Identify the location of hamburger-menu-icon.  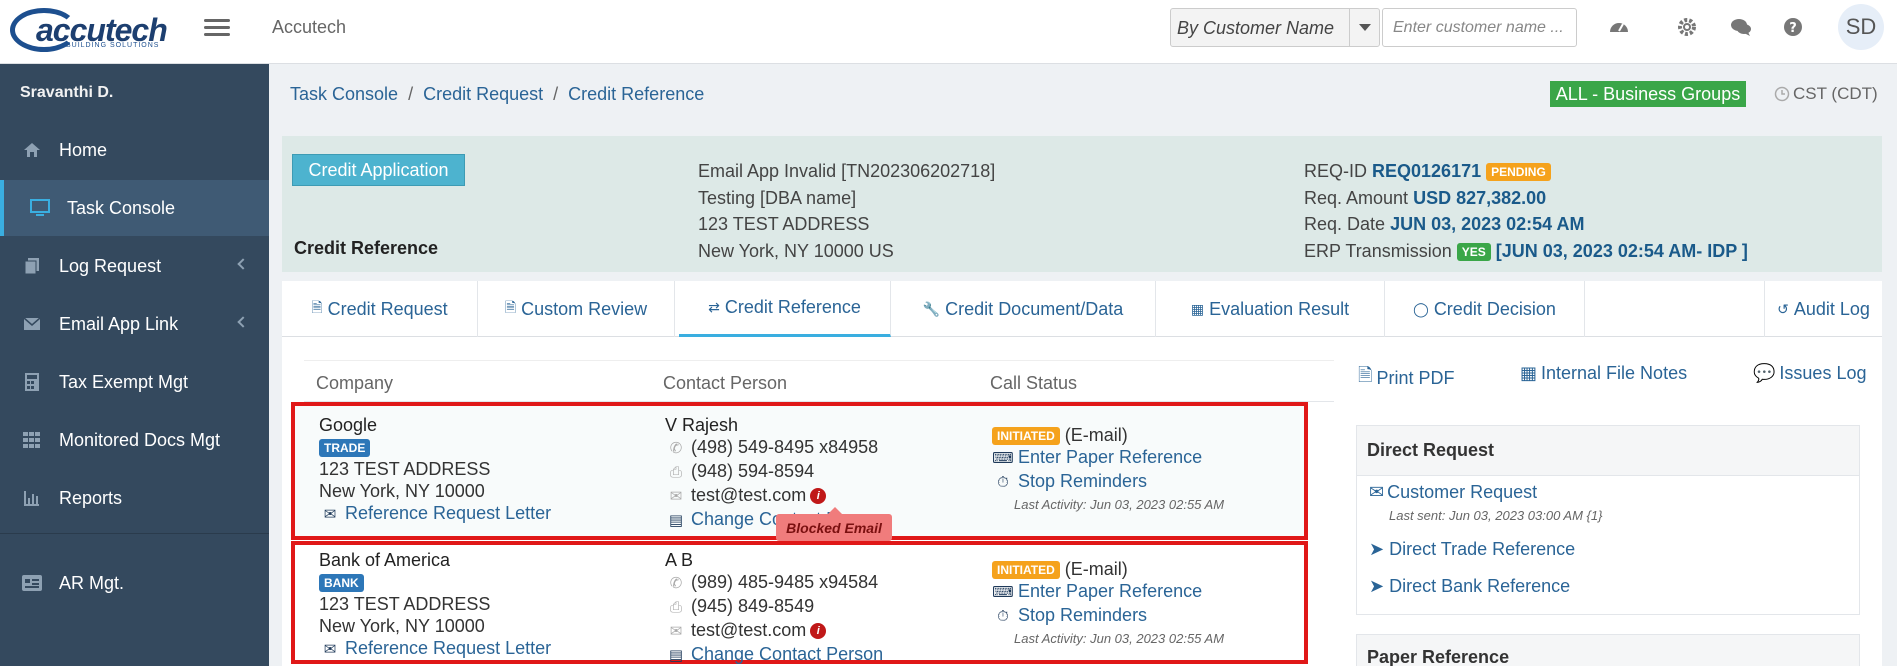
(217, 27).